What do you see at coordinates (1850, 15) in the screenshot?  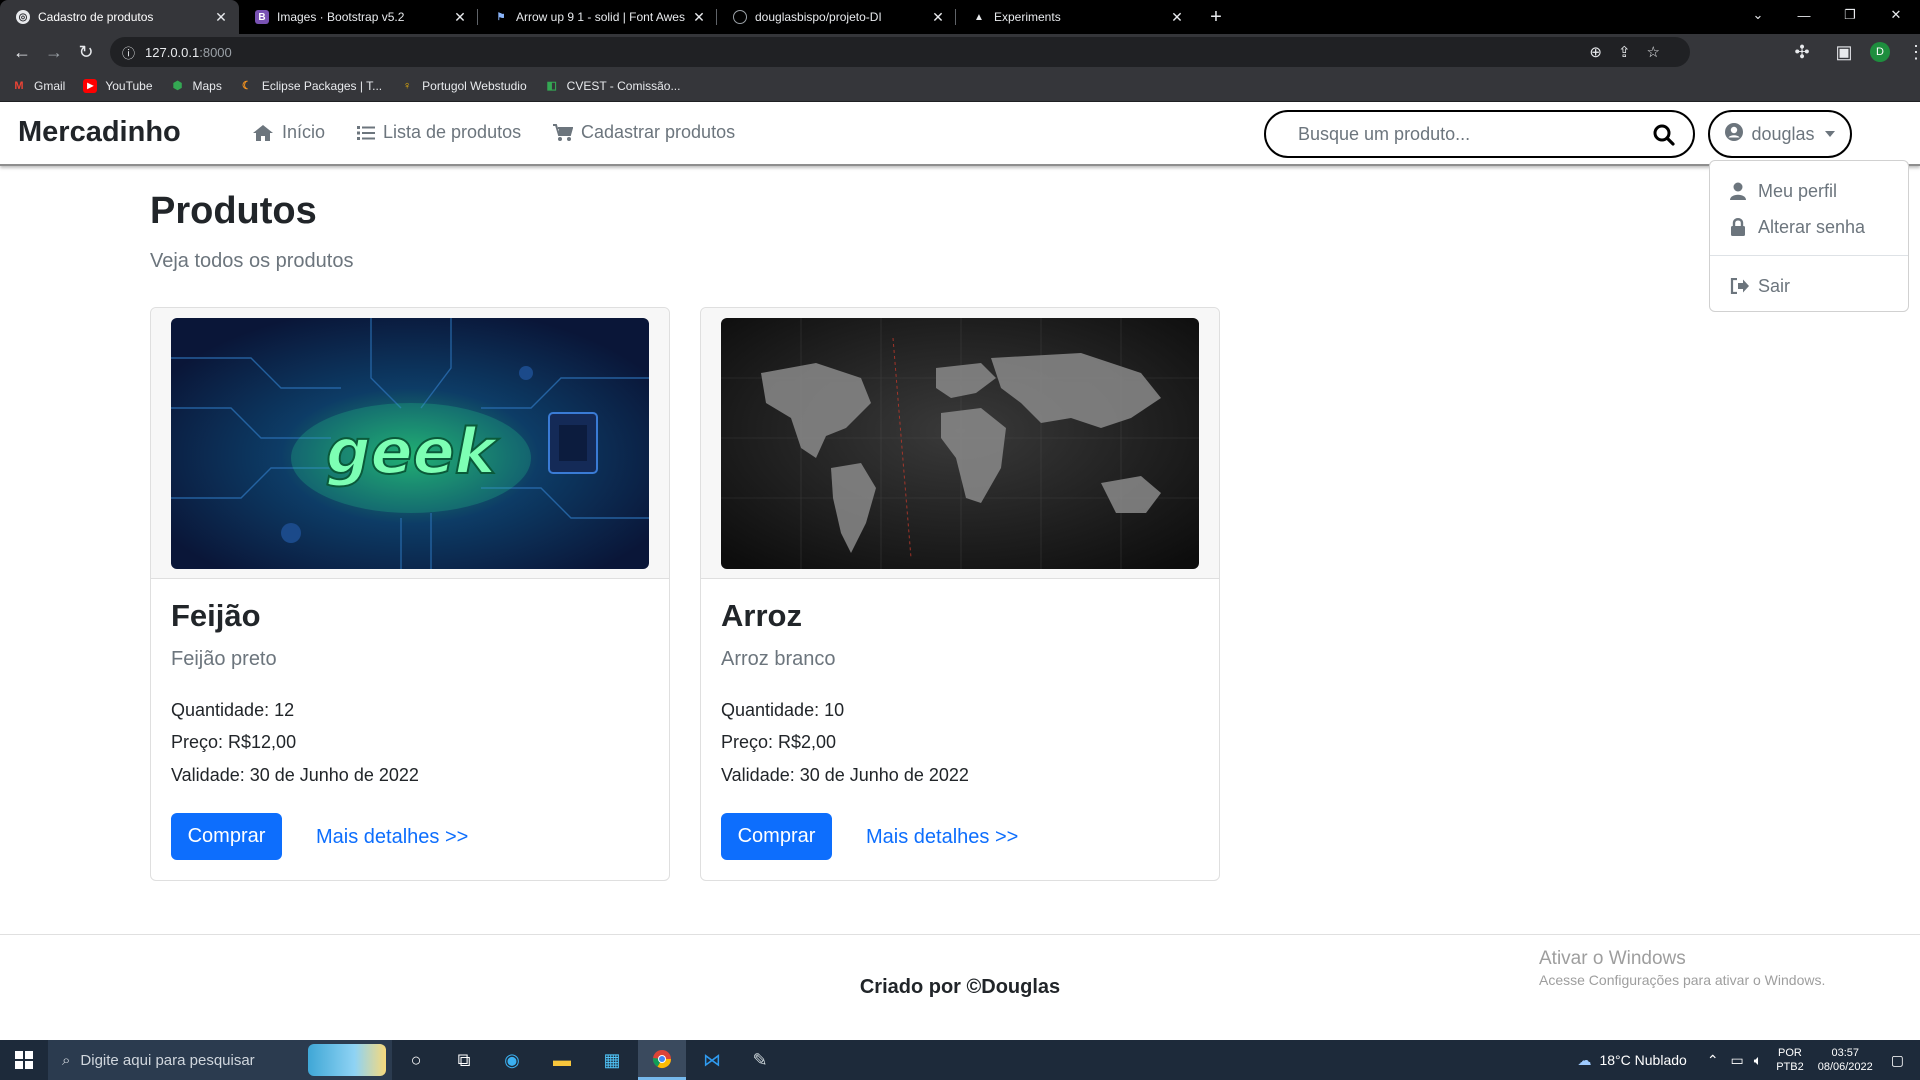 I see `restore-button: ❐` at bounding box center [1850, 15].